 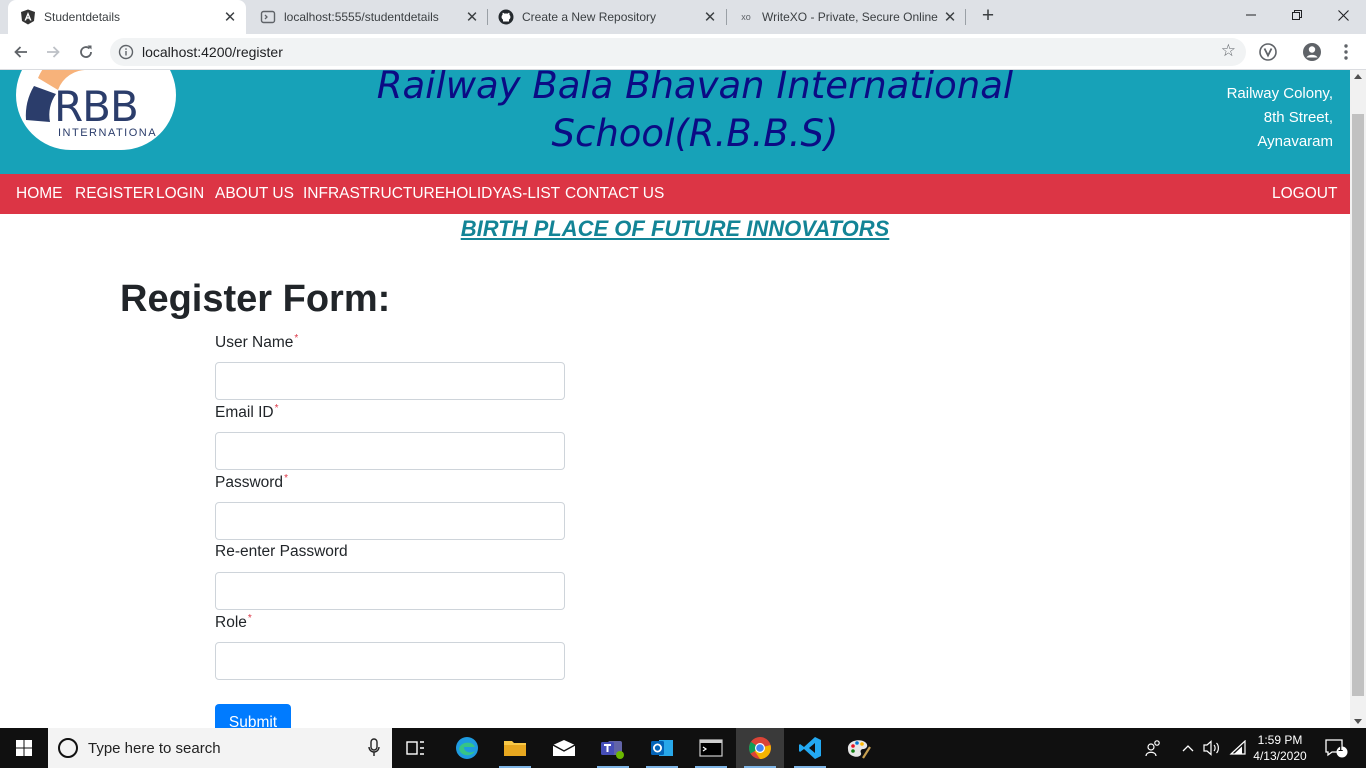 I want to click on back-button, so click(x=21, y=52).